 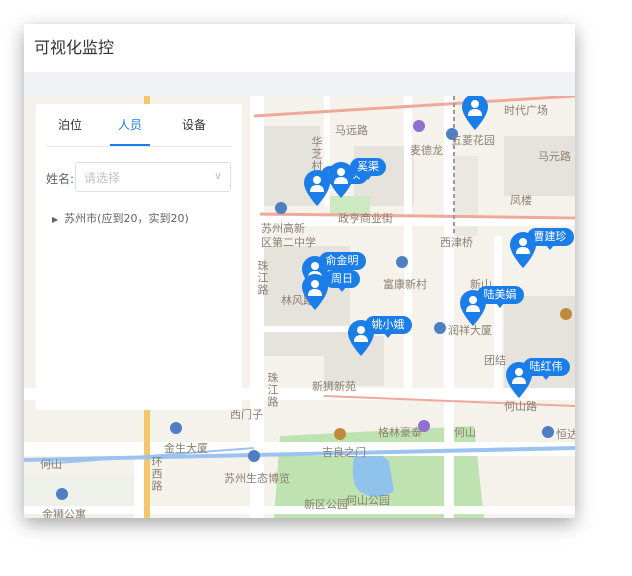 I want to click on map-label-huanxi-road: 环西路, so click(x=156, y=474).